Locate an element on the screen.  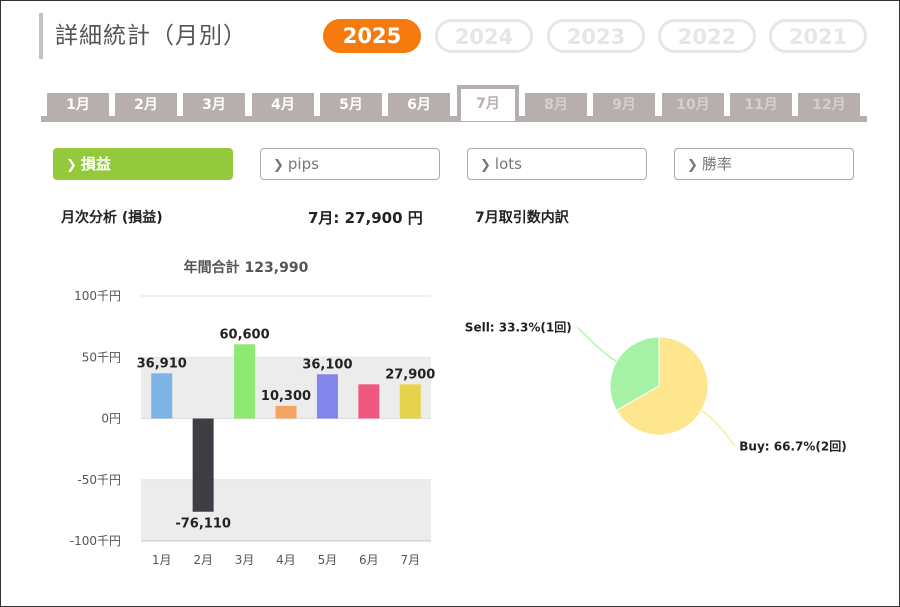
y-tick-label: 100千円 is located at coordinates (97, 296).